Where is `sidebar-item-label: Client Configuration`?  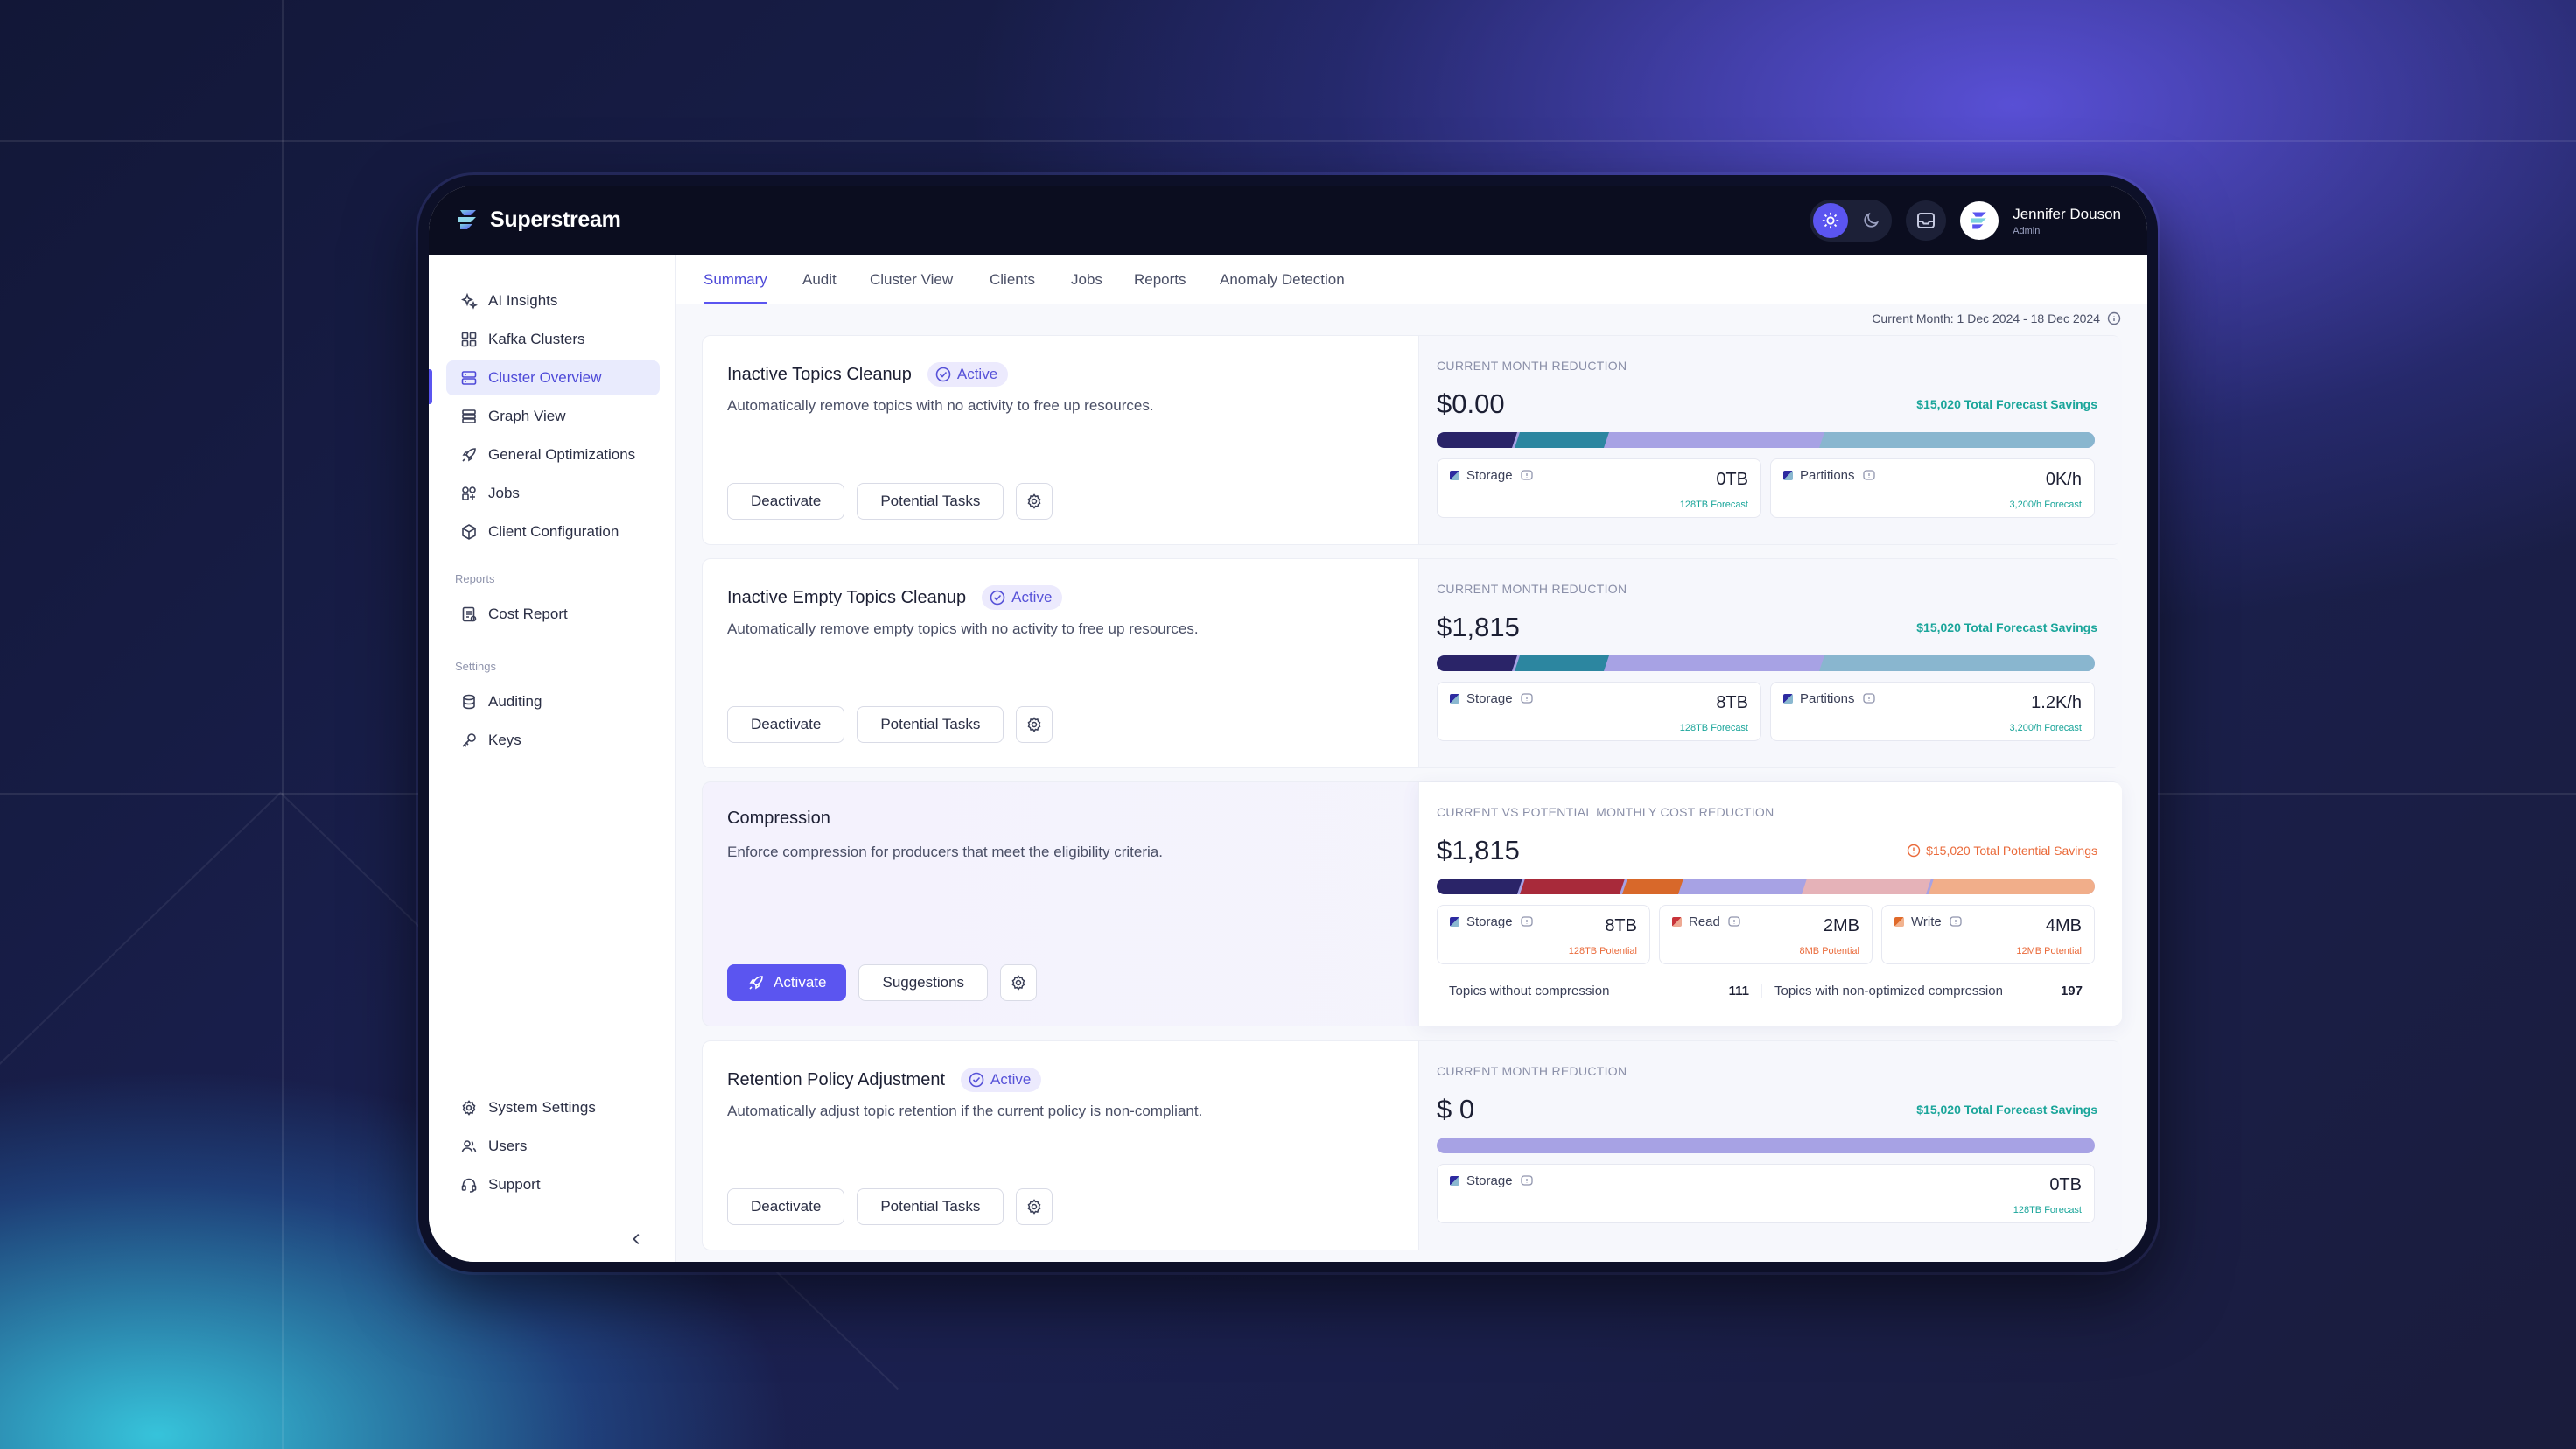 sidebar-item-label: Client Configuration is located at coordinates (554, 531).